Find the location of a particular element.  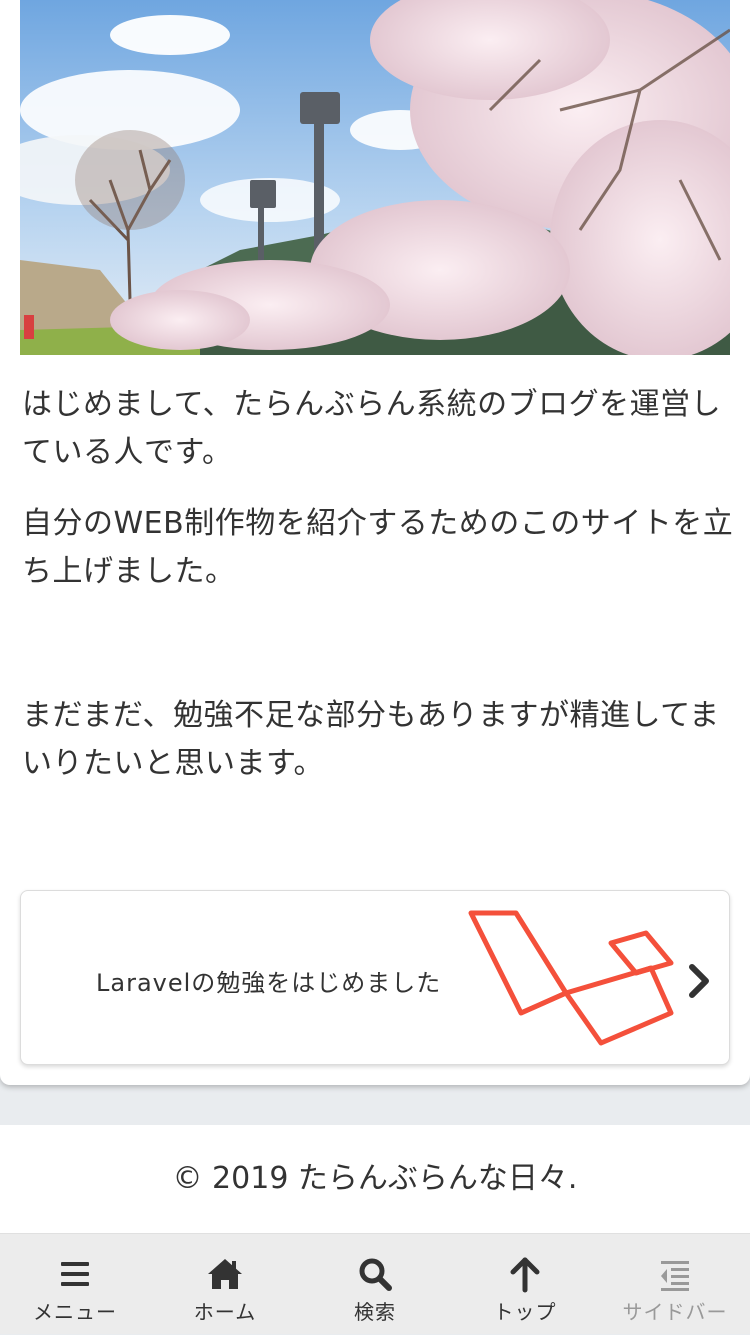

search-icon is located at coordinates (375, 1274).